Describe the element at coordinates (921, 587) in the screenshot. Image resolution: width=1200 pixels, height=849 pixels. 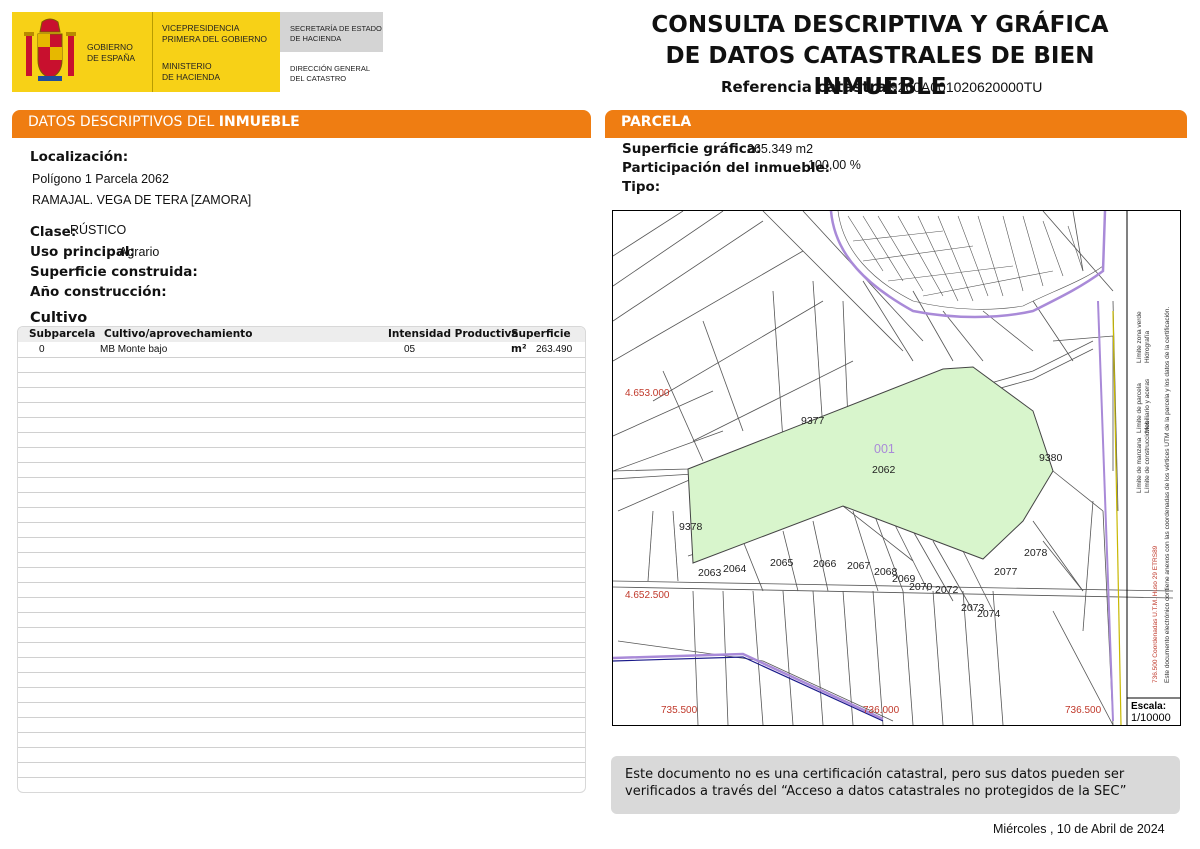
I see `label-2070: 2070` at that location.